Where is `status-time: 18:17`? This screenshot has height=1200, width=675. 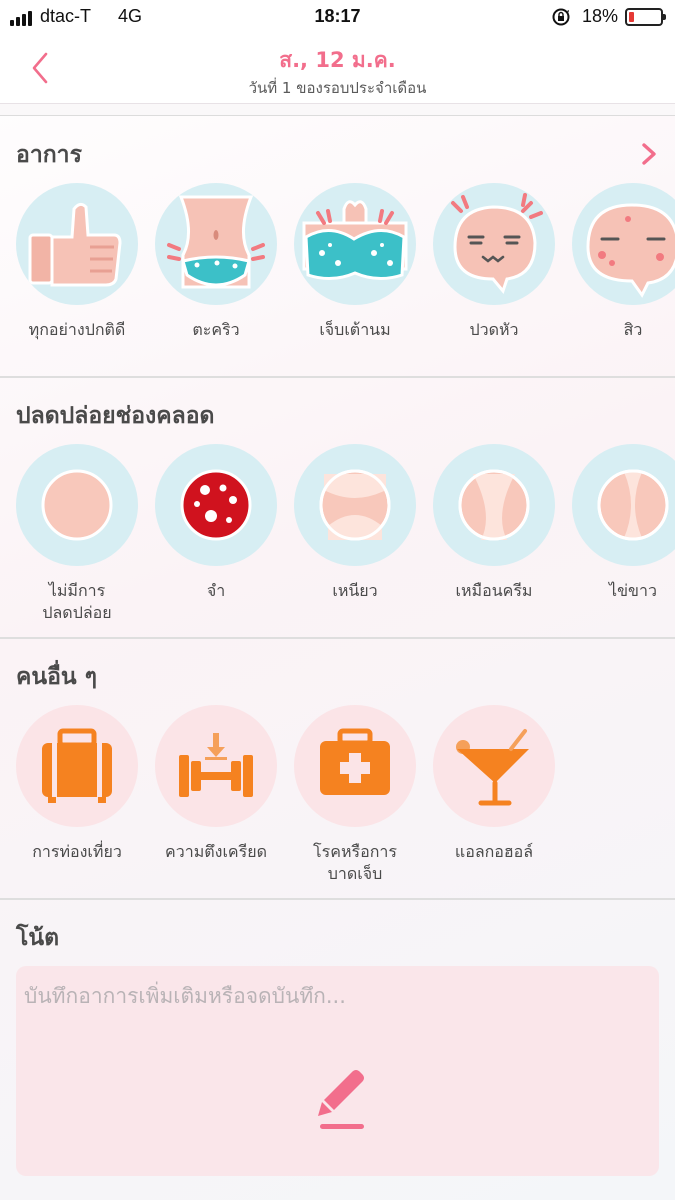
status-time: 18:17 is located at coordinates (337, 16).